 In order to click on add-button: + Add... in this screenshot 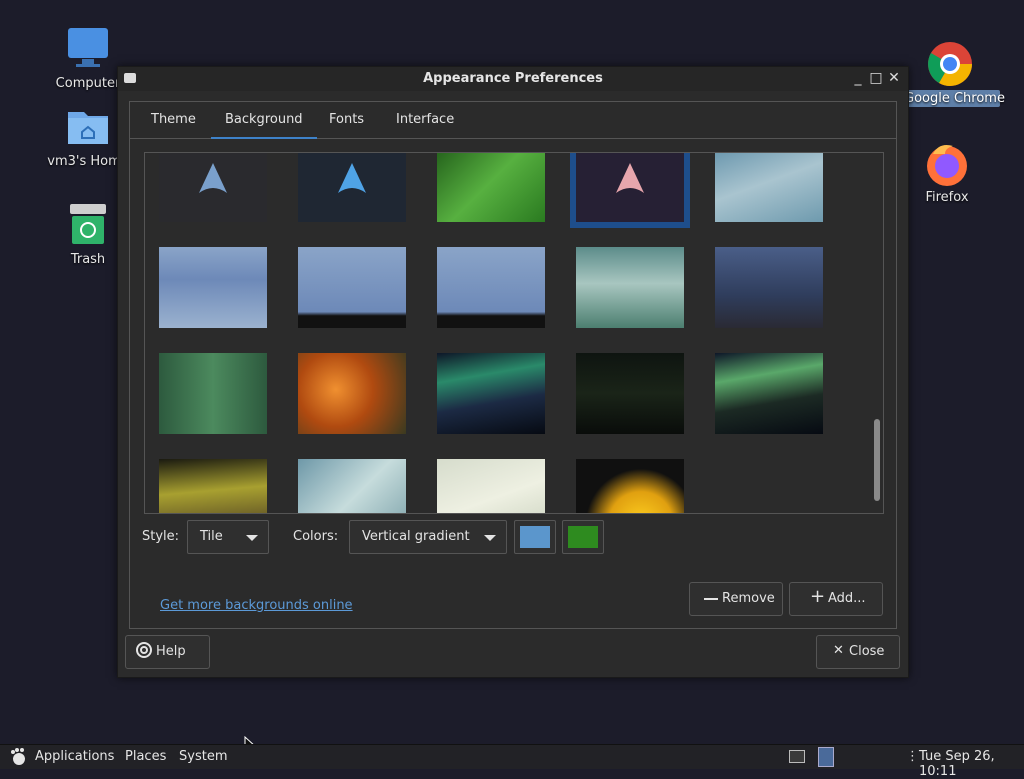, I will do `click(836, 599)`.